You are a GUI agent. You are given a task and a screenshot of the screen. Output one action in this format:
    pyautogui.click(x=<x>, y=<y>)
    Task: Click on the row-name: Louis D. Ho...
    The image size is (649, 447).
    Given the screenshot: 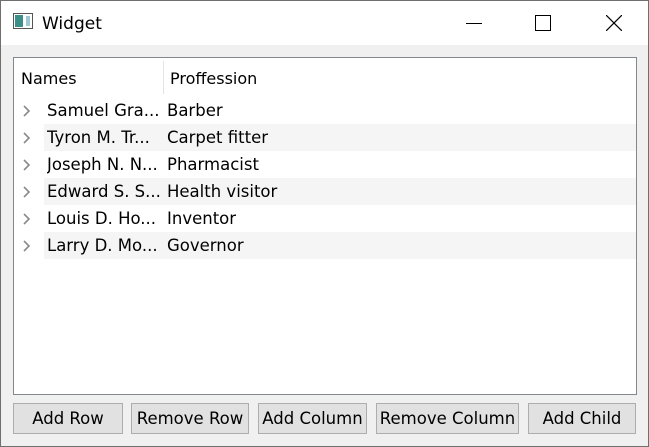 What is the action you would take?
    pyautogui.click(x=102, y=218)
    